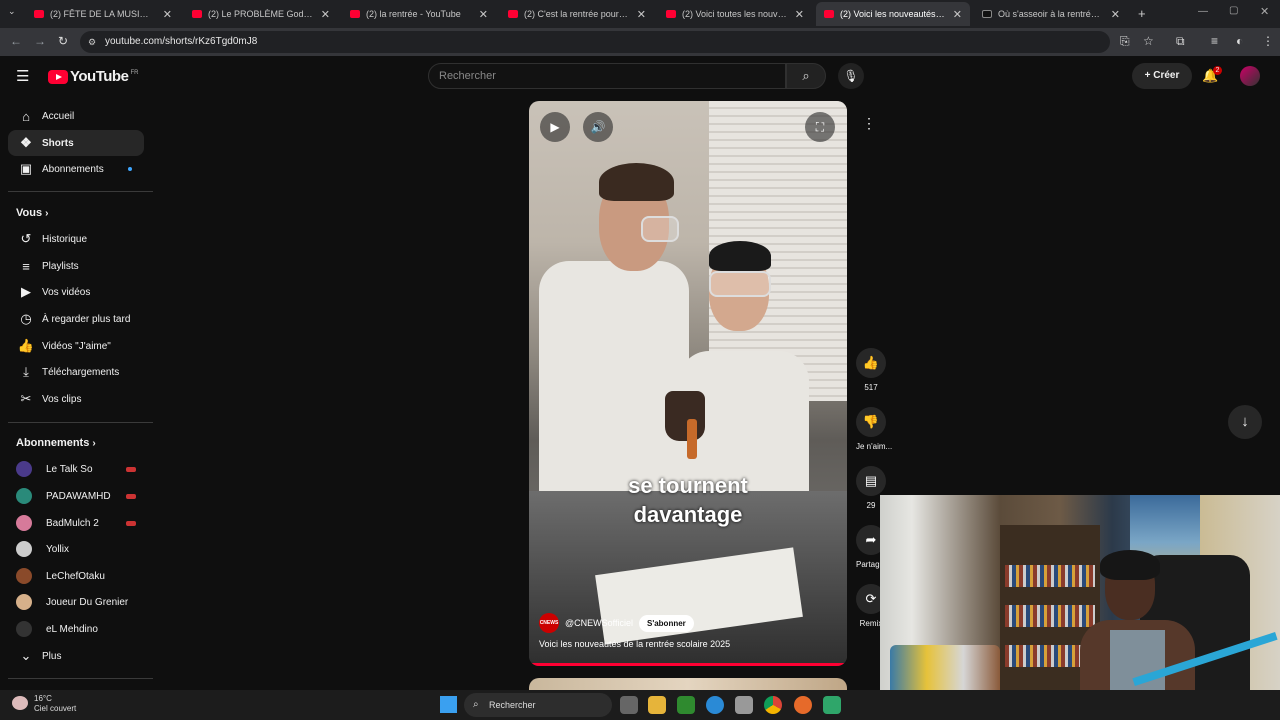 The height and width of the screenshot is (720, 1280). What do you see at coordinates (735, 14) in the screenshot?
I see `browser-tab: (2) Voici toutes les nouveautés✕` at bounding box center [735, 14].